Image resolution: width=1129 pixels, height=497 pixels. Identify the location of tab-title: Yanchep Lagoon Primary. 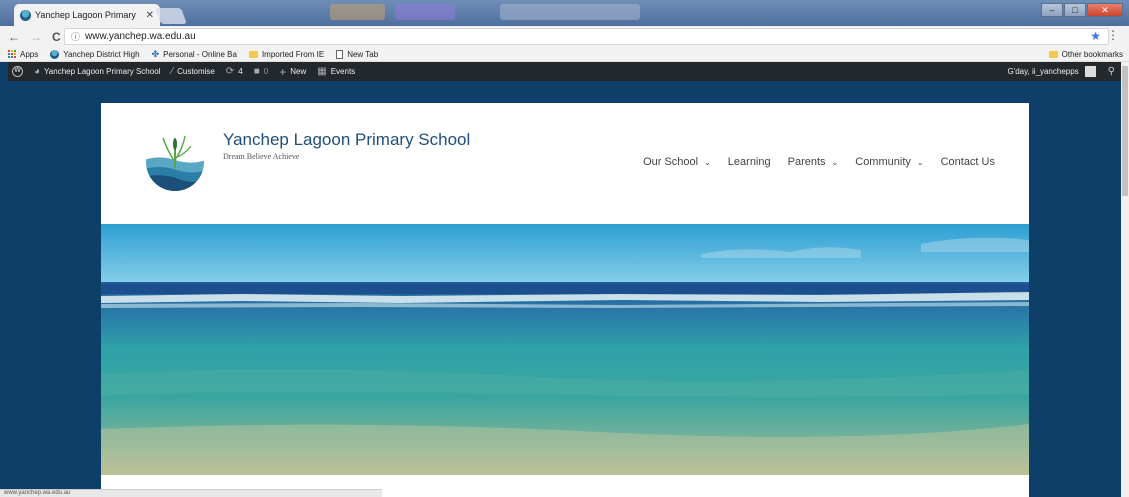
(85, 15).